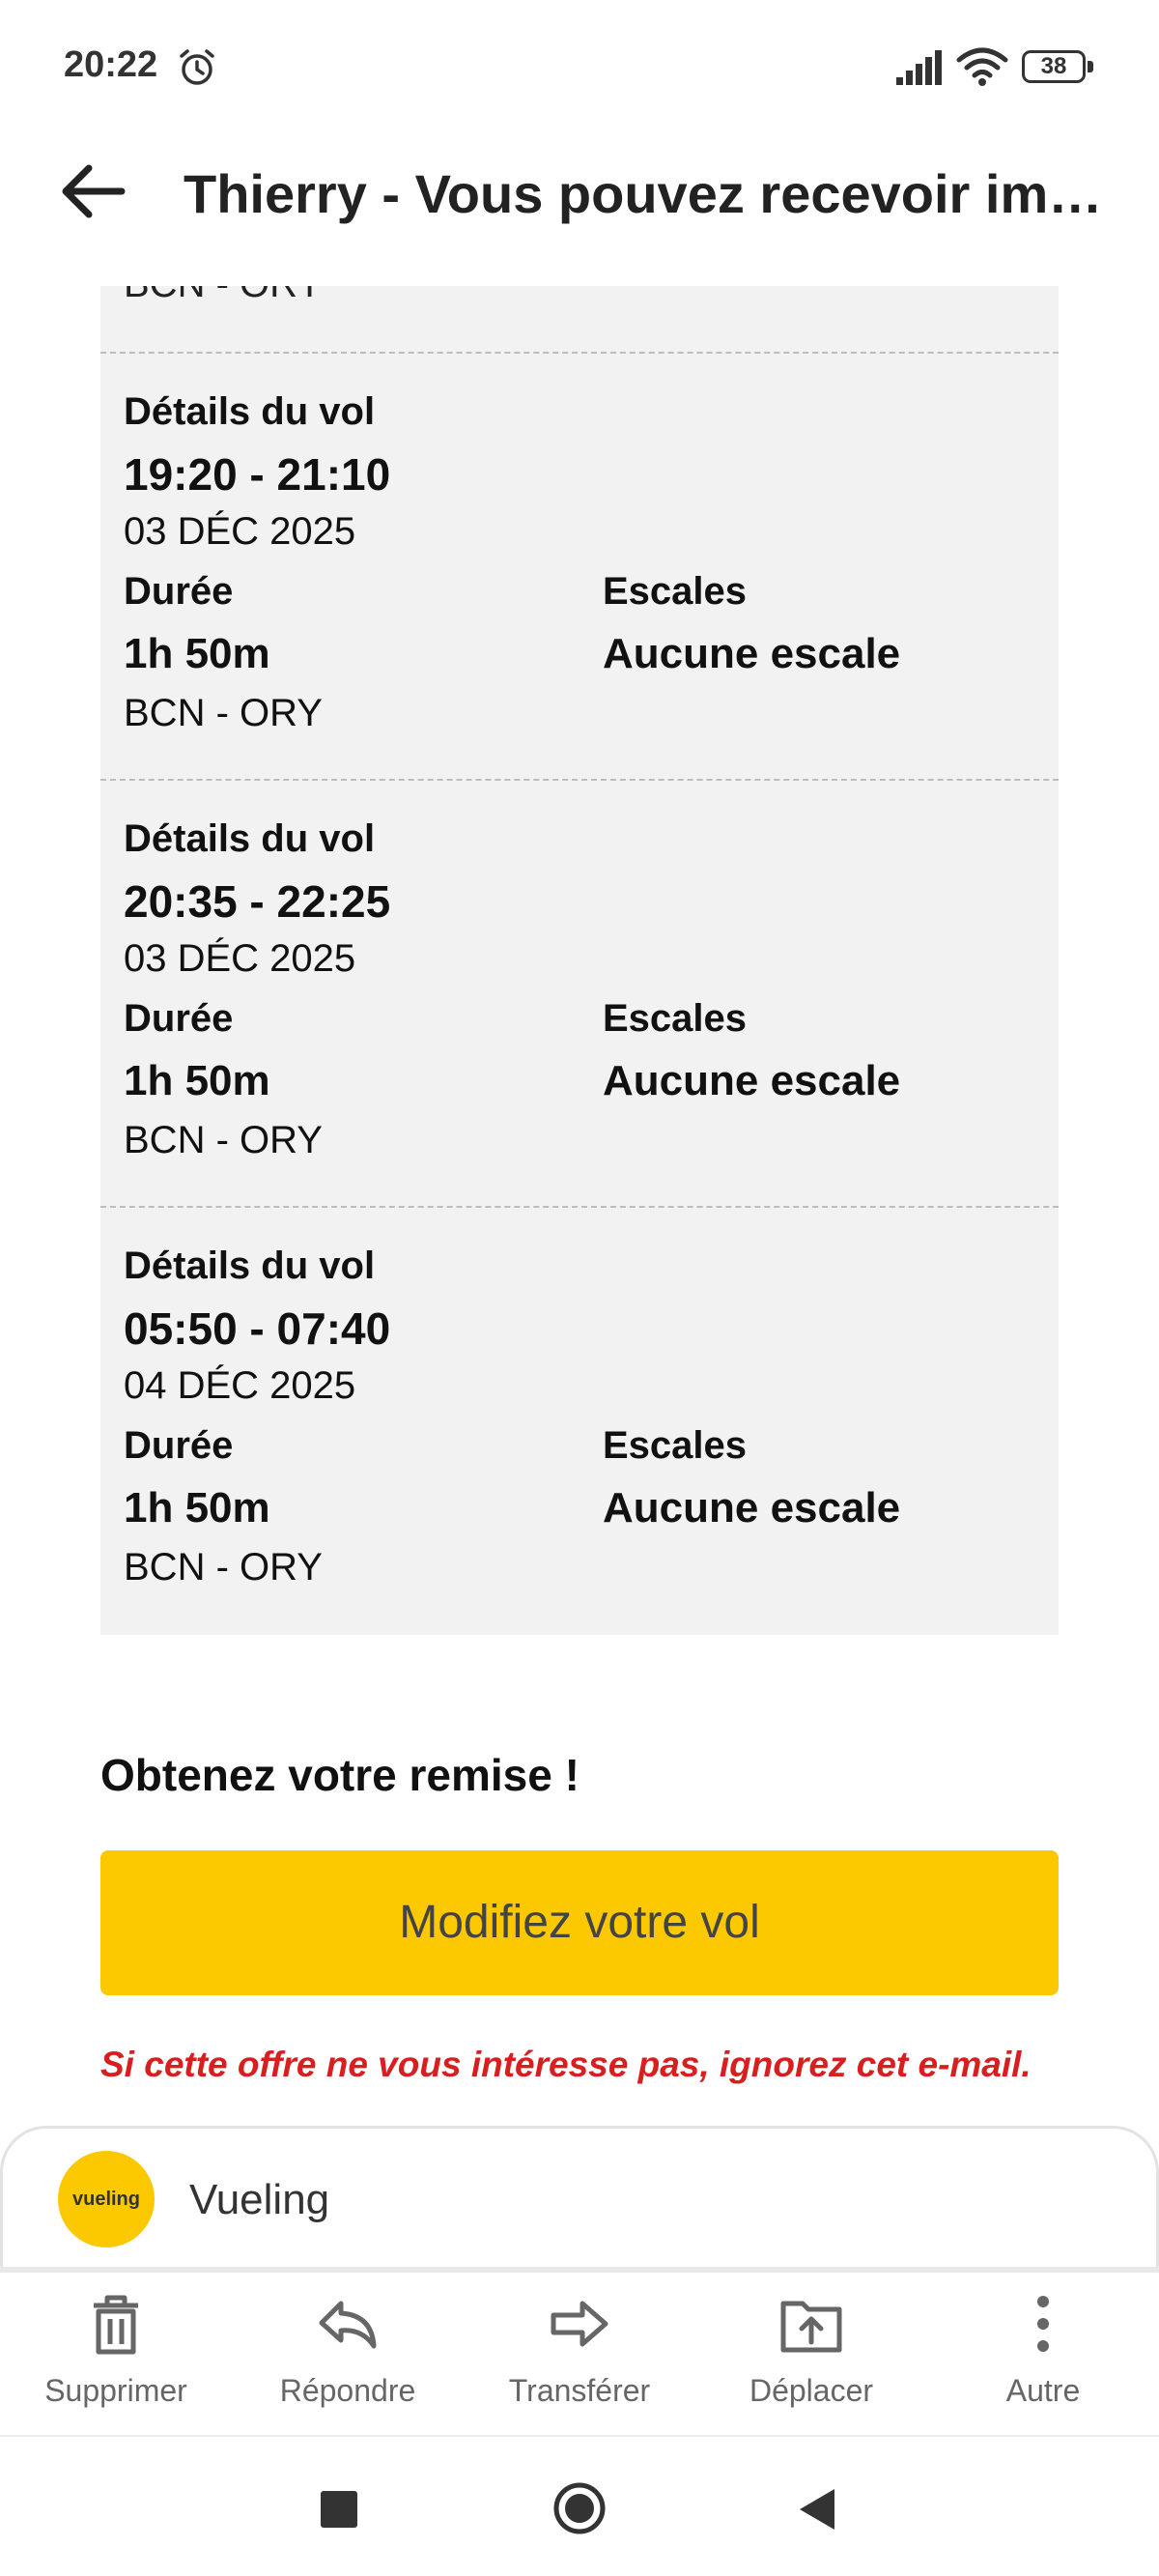 The height and width of the screenshot is (2576, 1159). What do you see at coordinates (1043, 2390) in the screenshot?
I see `more-label: Autre` at bounding box center [1043, 2390].